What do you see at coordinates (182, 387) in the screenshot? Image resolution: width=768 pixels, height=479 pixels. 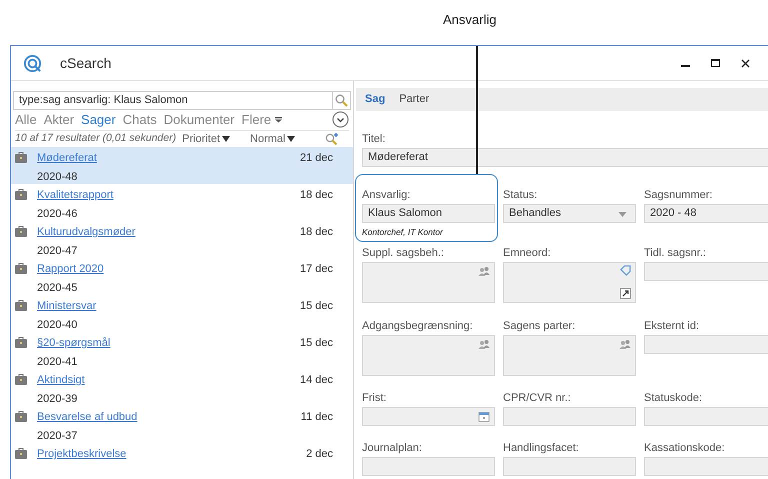 I see `result-row: Aktindsigt 2020-39 14 dec` at bounding box center [182, 387].